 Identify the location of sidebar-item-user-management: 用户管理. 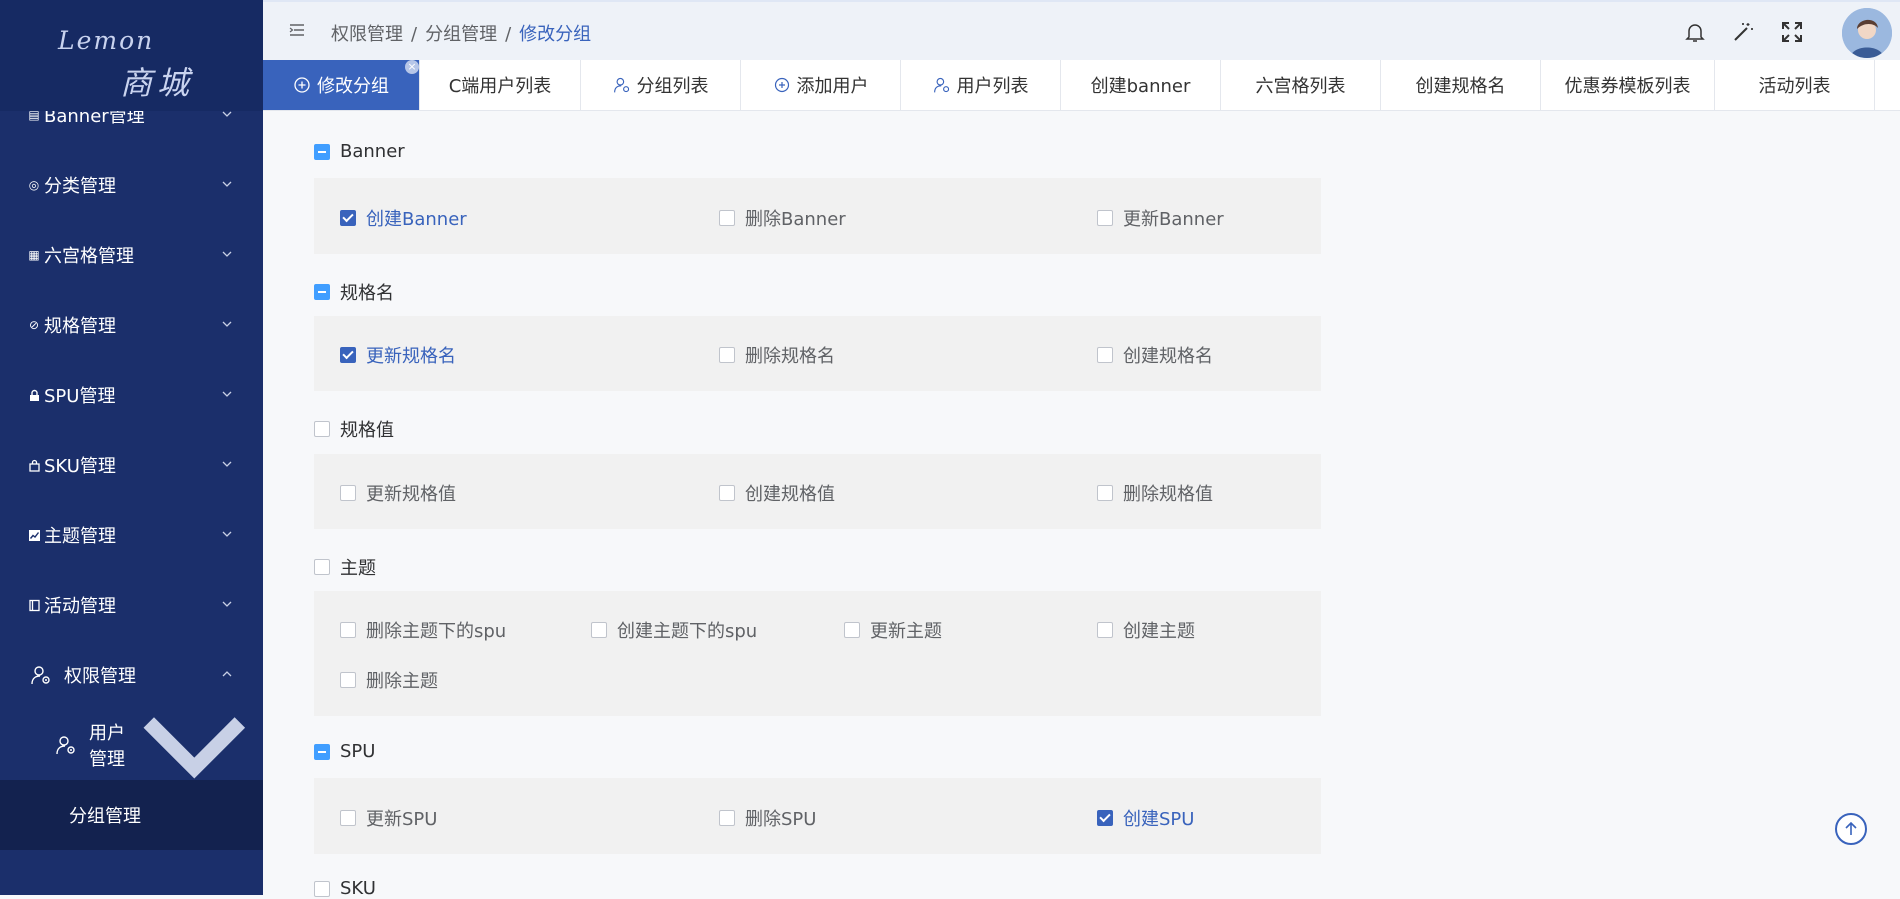
(131, 745).